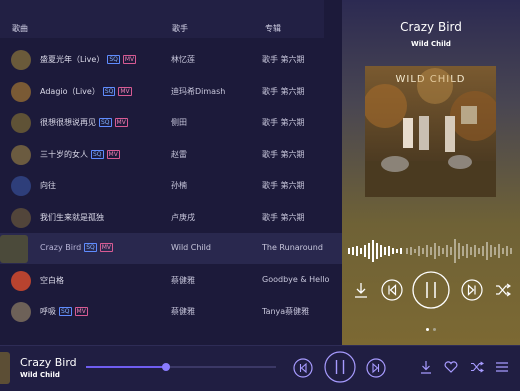  Describe the element at coordinates (427, 329) in the screenshot. I see `page-dot-active` at that location.